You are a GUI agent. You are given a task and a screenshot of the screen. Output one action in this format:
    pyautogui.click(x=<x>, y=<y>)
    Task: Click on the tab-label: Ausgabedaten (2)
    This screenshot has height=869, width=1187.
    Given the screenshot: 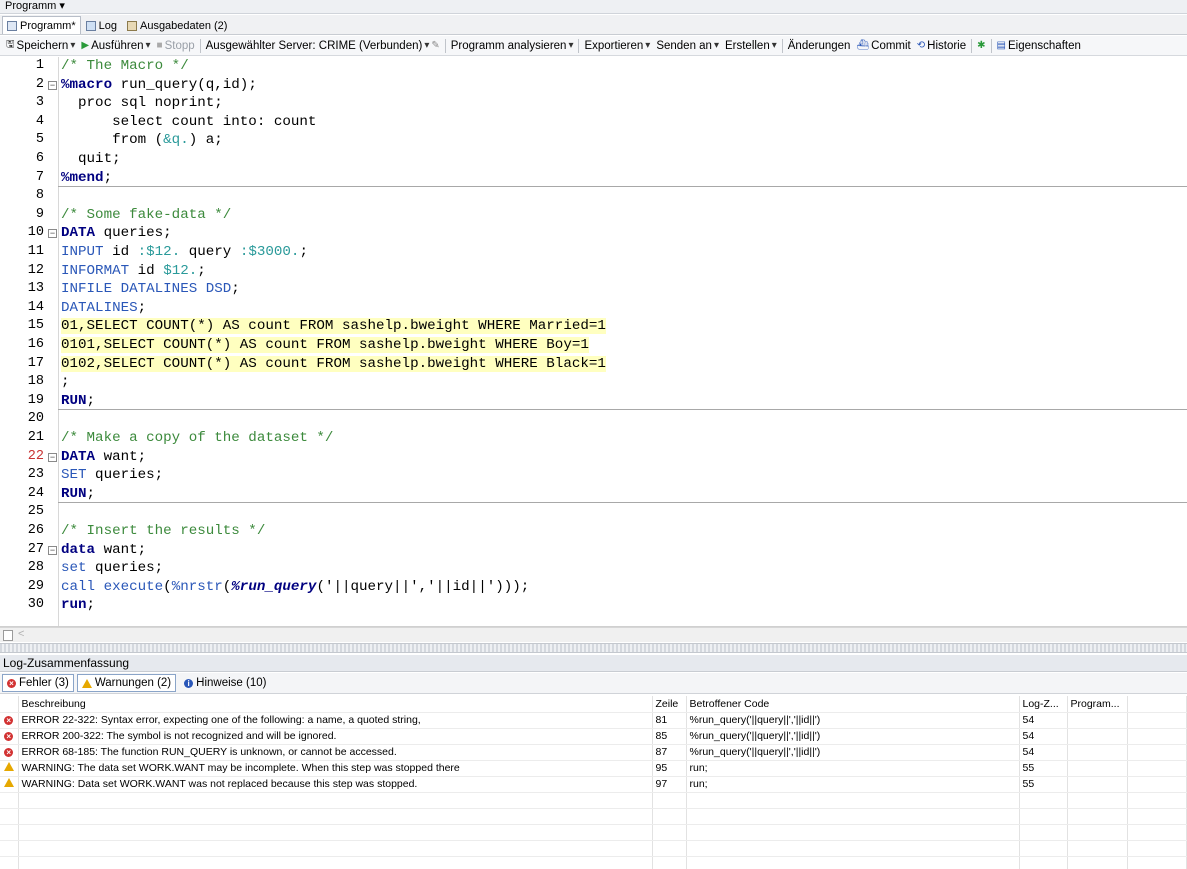 What is the action you would take?
    pyautogui.click(x=183, y=25)
    